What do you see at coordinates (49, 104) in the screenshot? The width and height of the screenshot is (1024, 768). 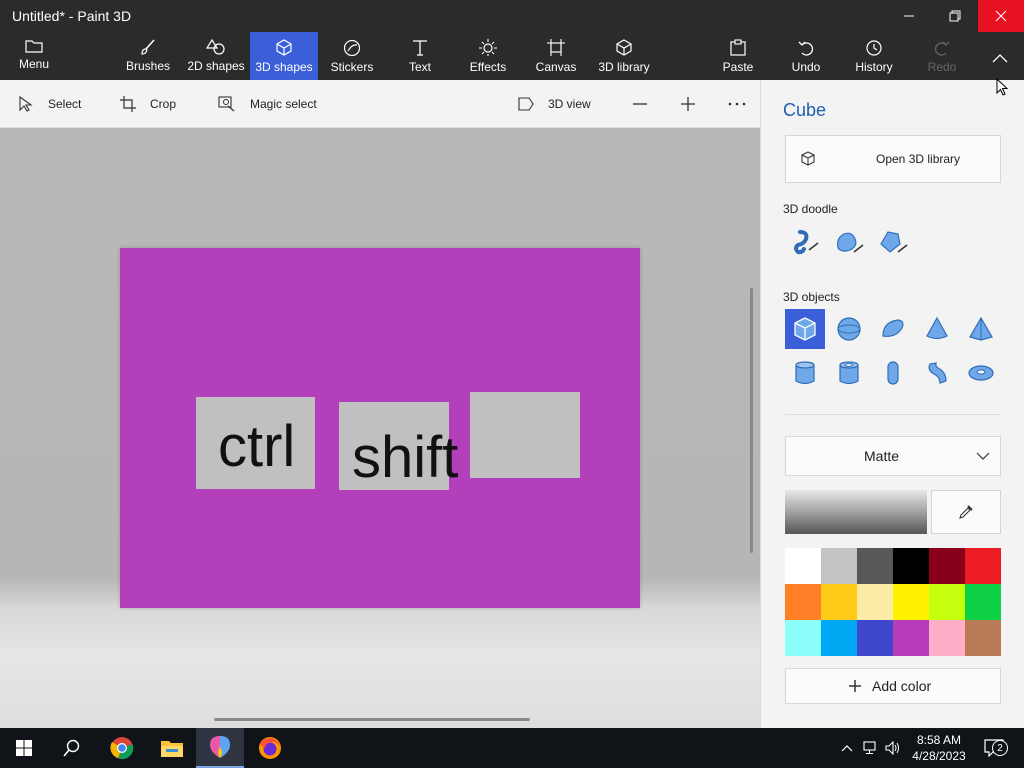 I see `select-button: Select` at bounding box center [49, 104].